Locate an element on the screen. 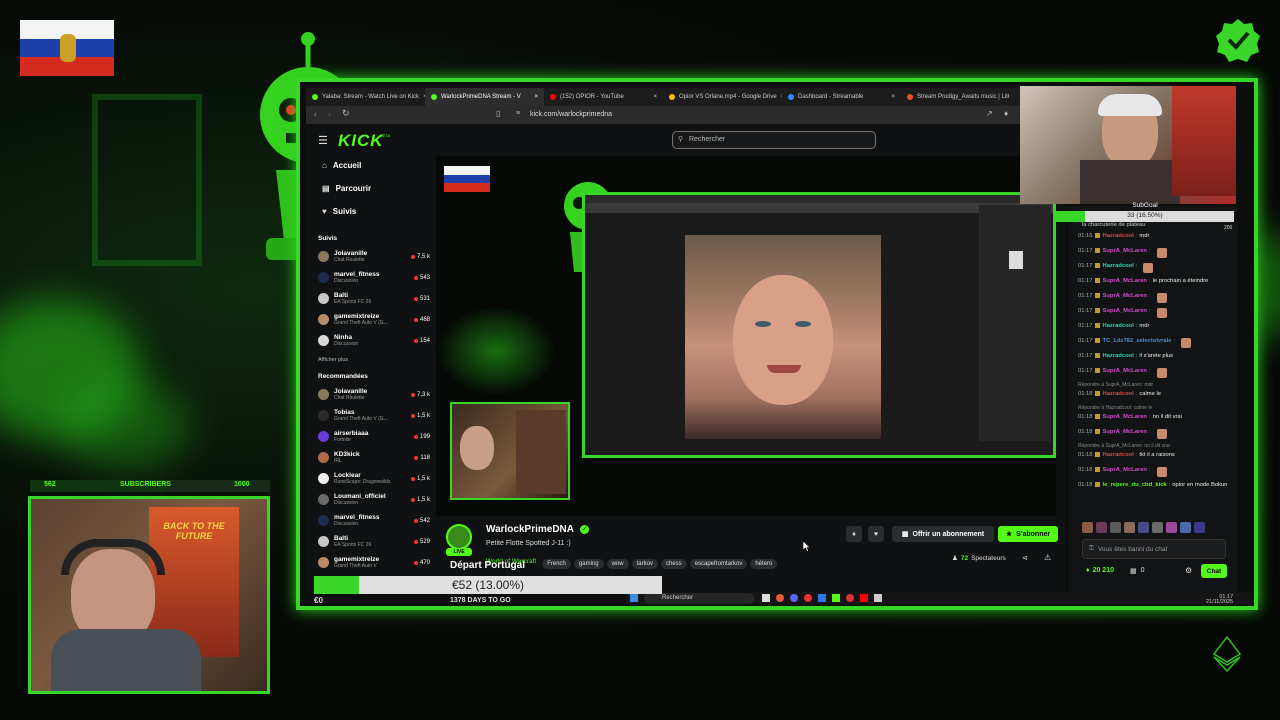 This screenshot has width=1280, height=720. chat-message: 01:17 Hazradcool: mdr is located at coordinates (1153, 327).